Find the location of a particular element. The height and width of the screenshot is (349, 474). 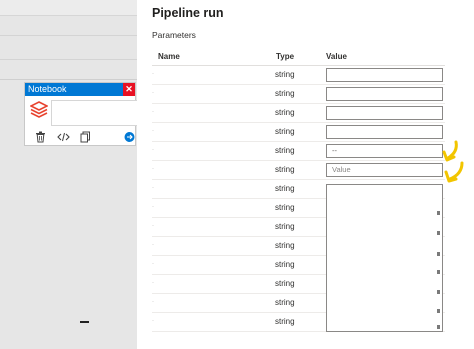

canvas-scroll-marker is located at coordinates (84, 322).